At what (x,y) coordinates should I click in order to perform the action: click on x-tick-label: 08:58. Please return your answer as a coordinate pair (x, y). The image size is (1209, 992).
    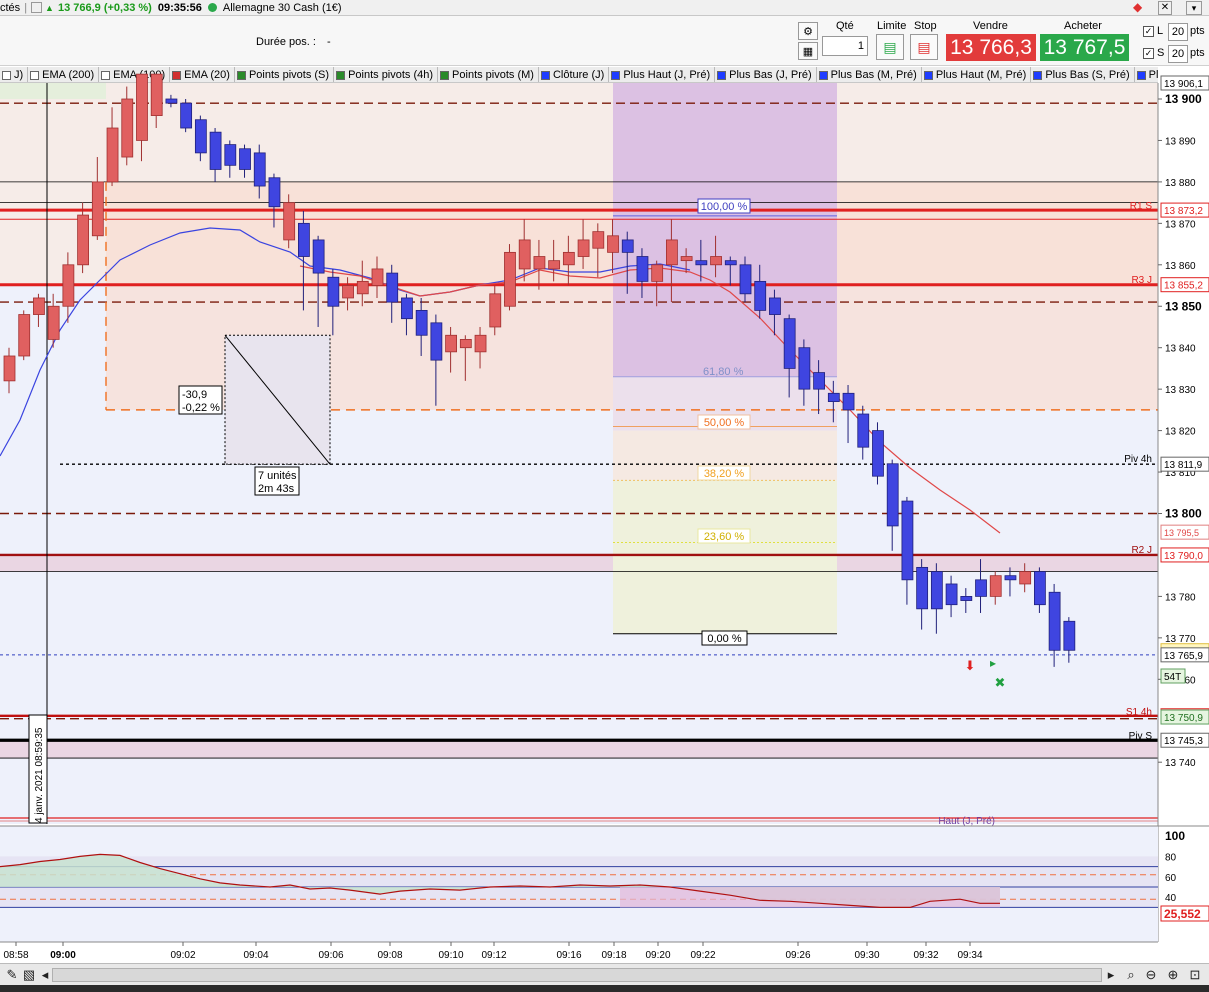
    Looking at the image, I should click on (15, 955).